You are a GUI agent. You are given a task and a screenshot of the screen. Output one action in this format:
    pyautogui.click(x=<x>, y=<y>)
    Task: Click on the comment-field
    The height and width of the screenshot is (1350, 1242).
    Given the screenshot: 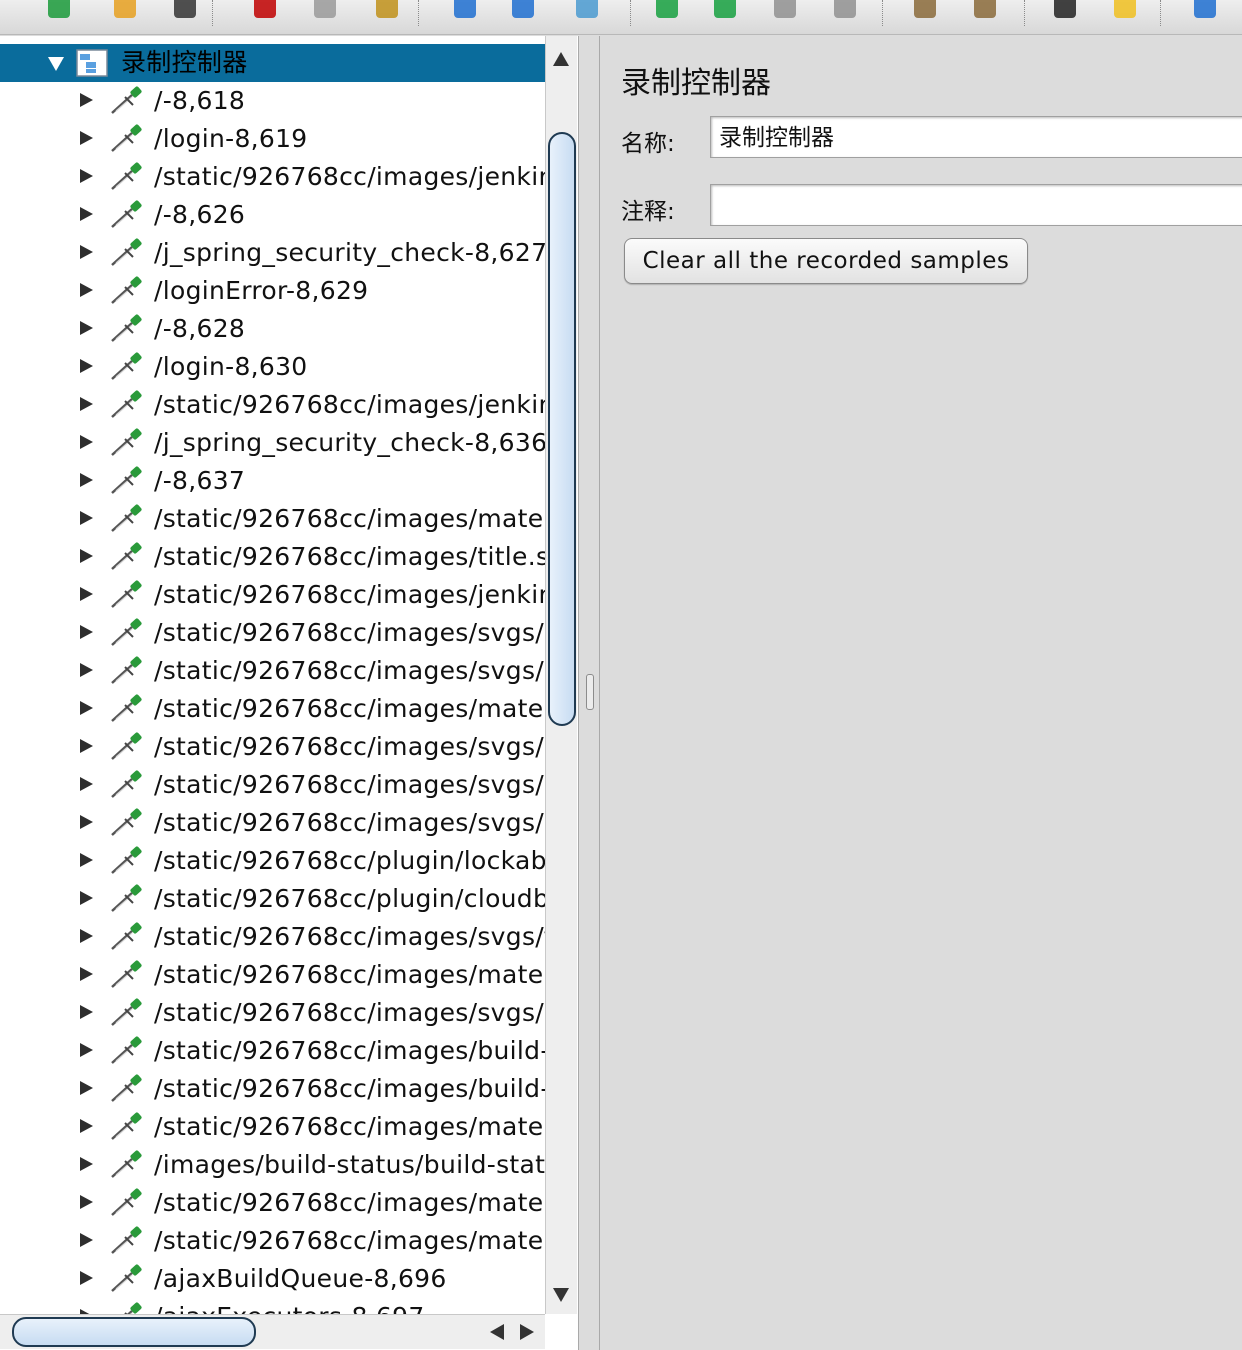 What is the action you would take?
    pyautogui.click(x=976, y=205)
    